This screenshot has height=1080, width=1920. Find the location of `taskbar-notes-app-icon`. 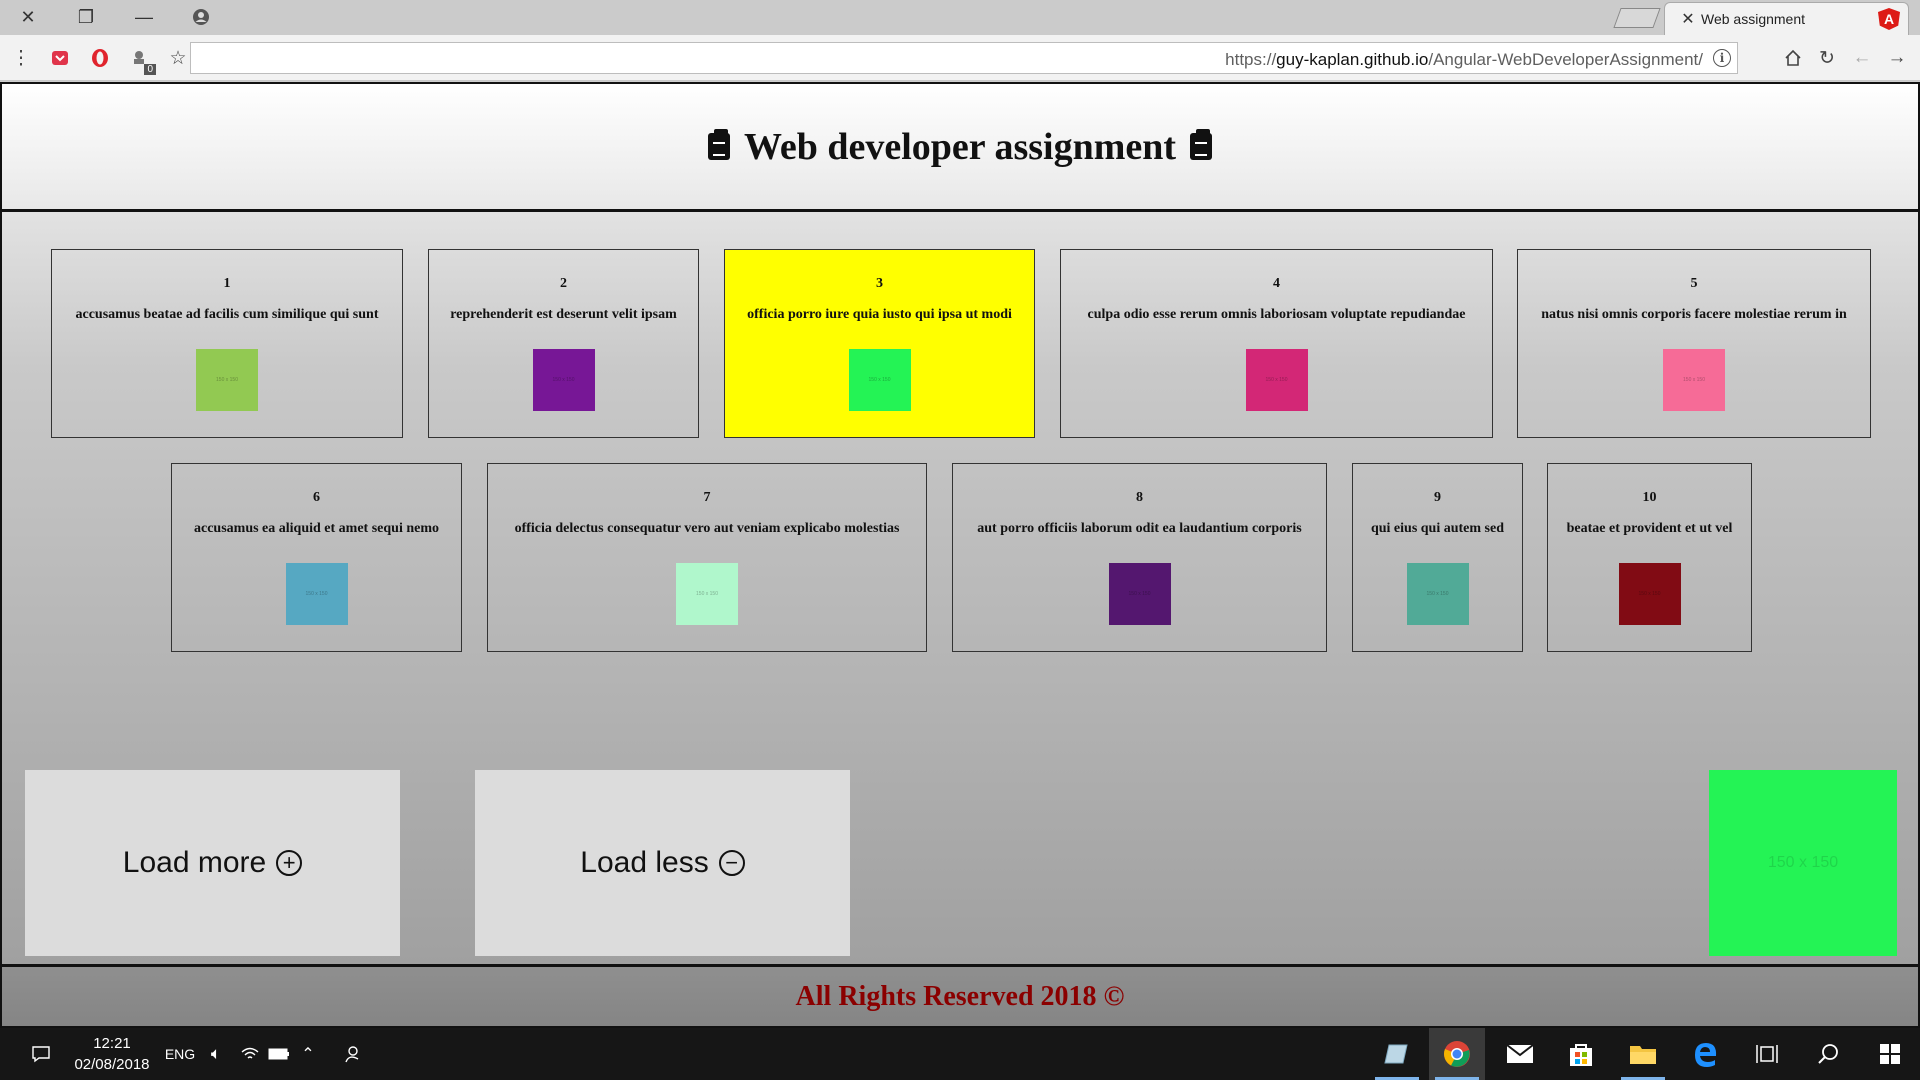

taskbar-notes-app-icon is located at coordinates (1397, 1054).